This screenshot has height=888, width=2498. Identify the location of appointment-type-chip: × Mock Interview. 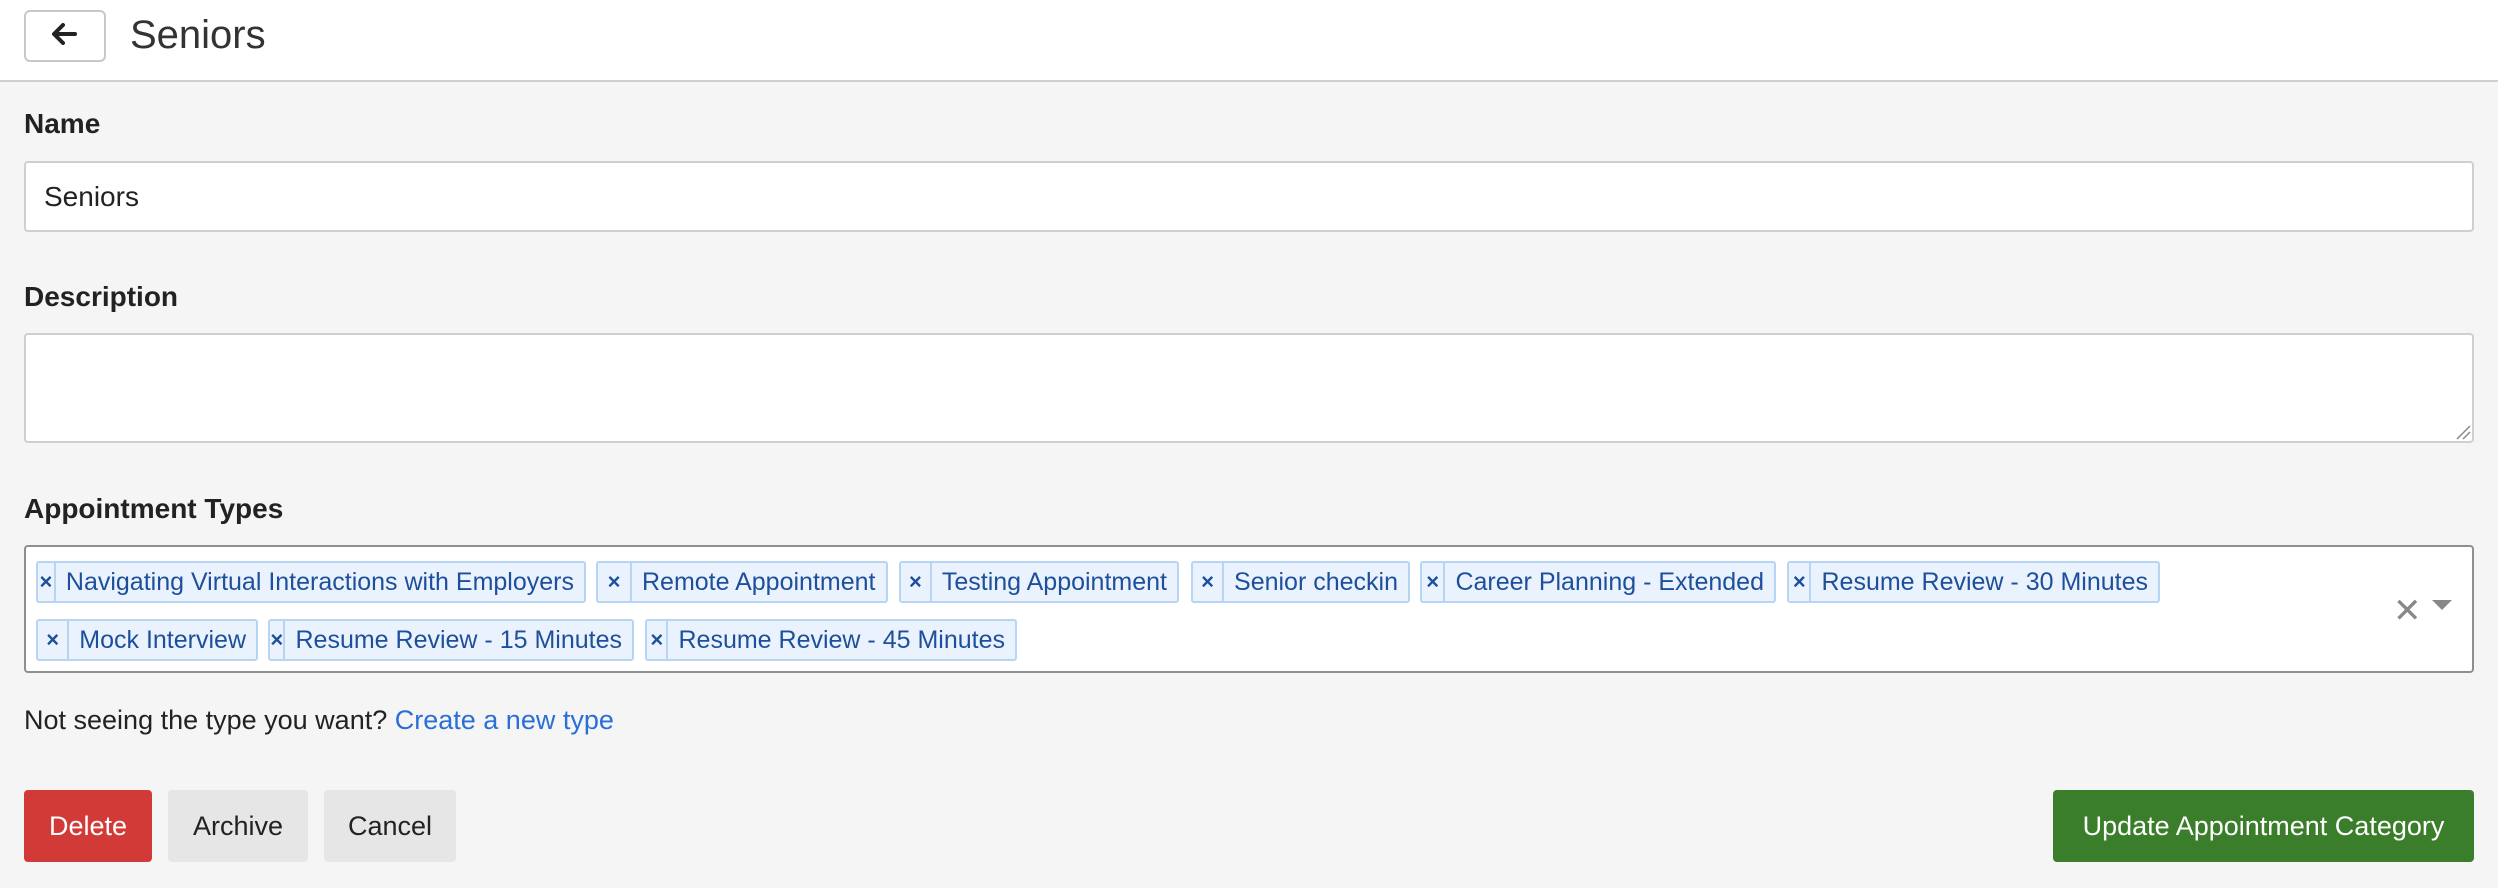
(147, 640).